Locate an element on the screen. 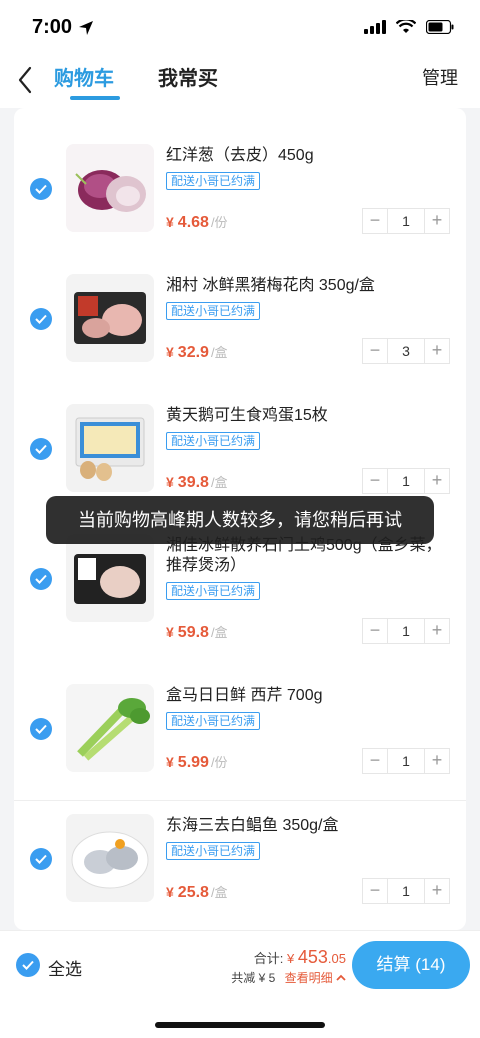 This screenshot has height=1038, width=480. pomfret-image is located at coordinates (110, 858).